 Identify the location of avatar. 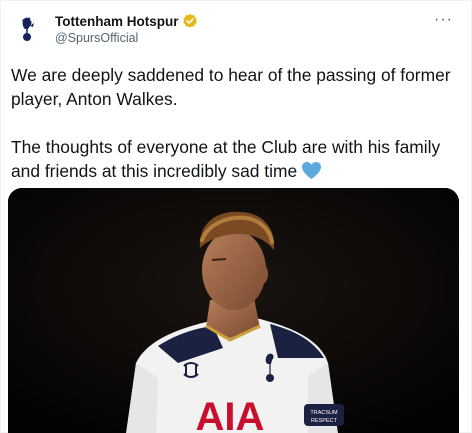
(27, 28).